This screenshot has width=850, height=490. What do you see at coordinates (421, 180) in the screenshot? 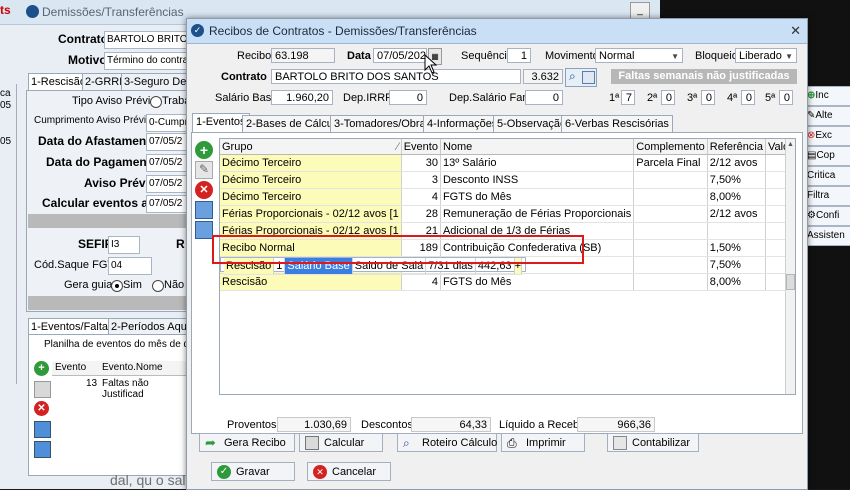
I see `cell-evento: 3` at bounding box center [421, 180].